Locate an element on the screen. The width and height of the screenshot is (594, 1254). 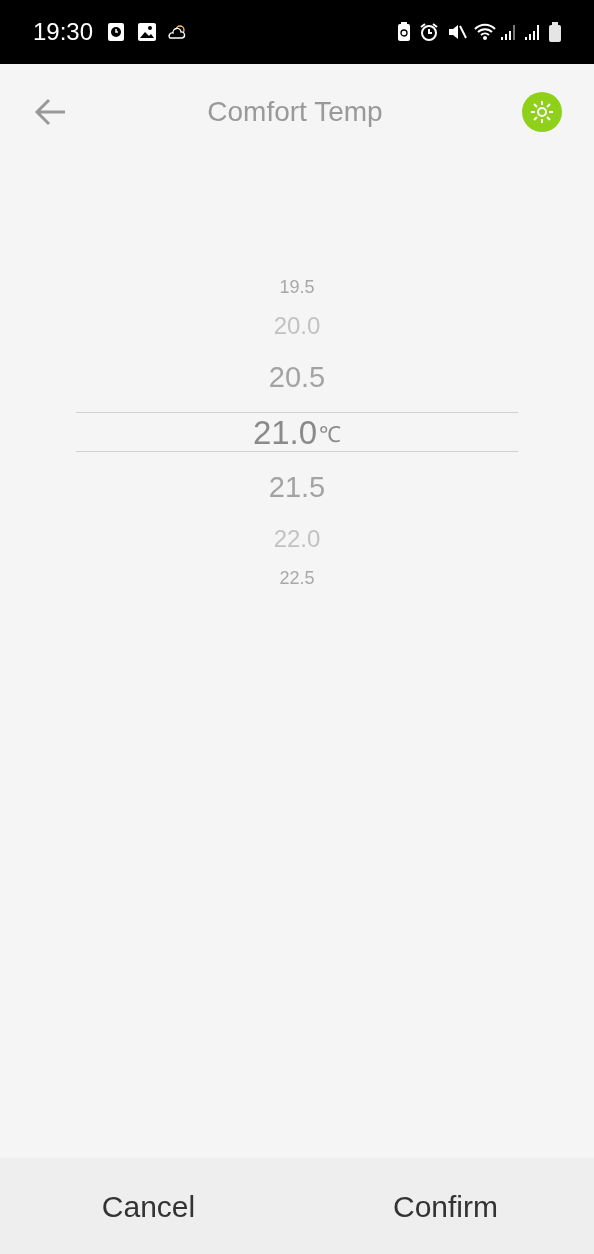
clock-app-icon is located at coordinates (116, 32).